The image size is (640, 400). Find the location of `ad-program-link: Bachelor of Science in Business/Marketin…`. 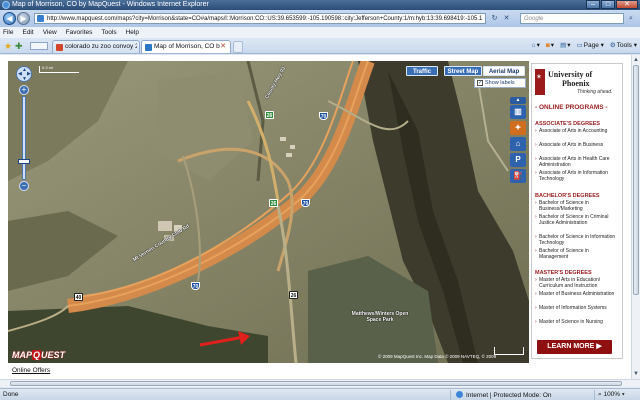

ad-program-link: Bachelor of Science in Business/Marketin… is located at coordinates (577, 206).